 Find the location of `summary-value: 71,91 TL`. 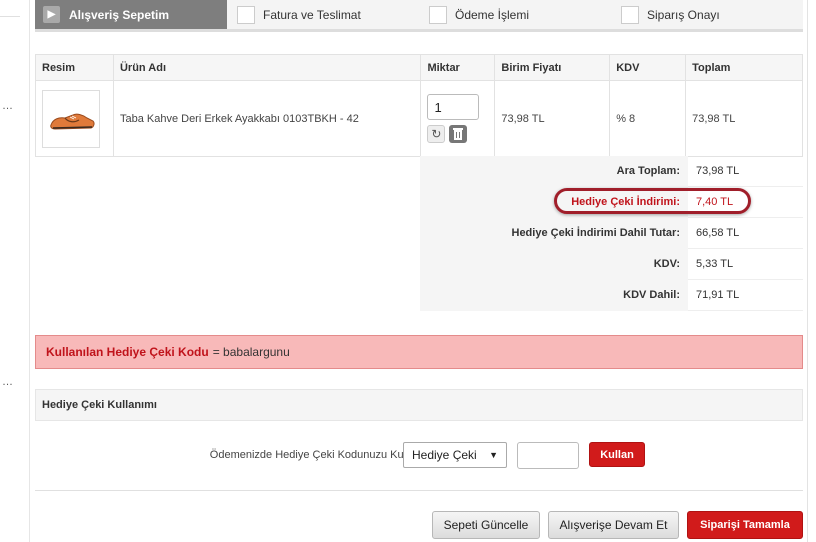

summary-value: 71,91 TL is located at coordinates (745, 295).